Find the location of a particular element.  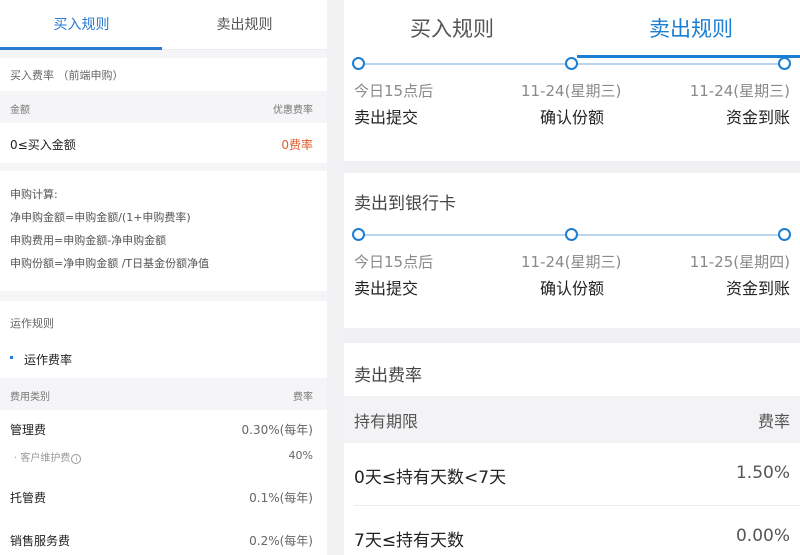

fee-rate: 0费率 is located at coordinates (297, 145).